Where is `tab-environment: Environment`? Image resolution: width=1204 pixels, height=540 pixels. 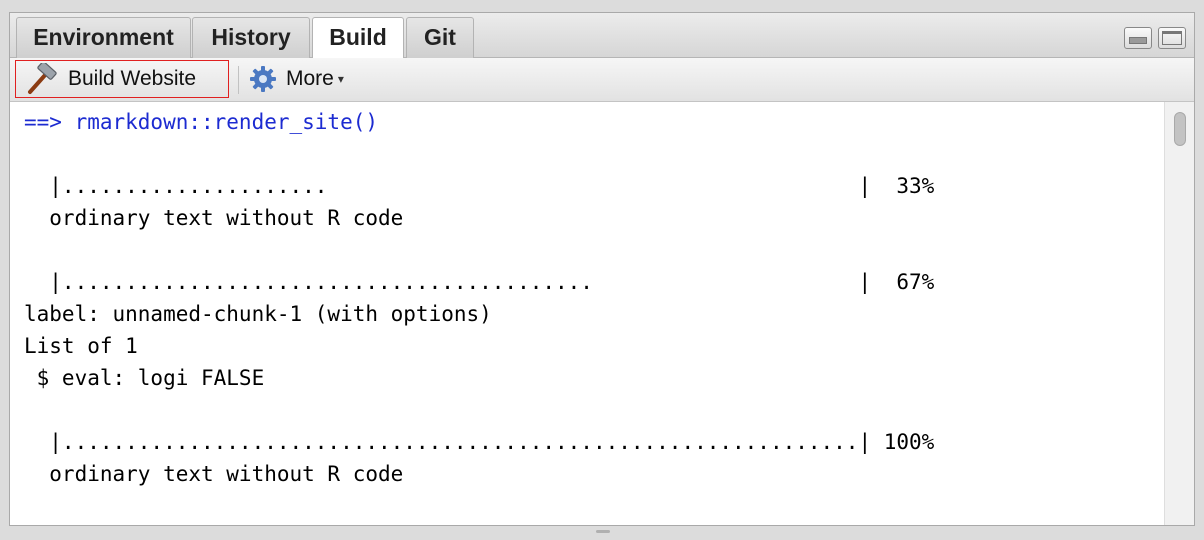 tab-environment: Environment is located at coordinates (103, 37).